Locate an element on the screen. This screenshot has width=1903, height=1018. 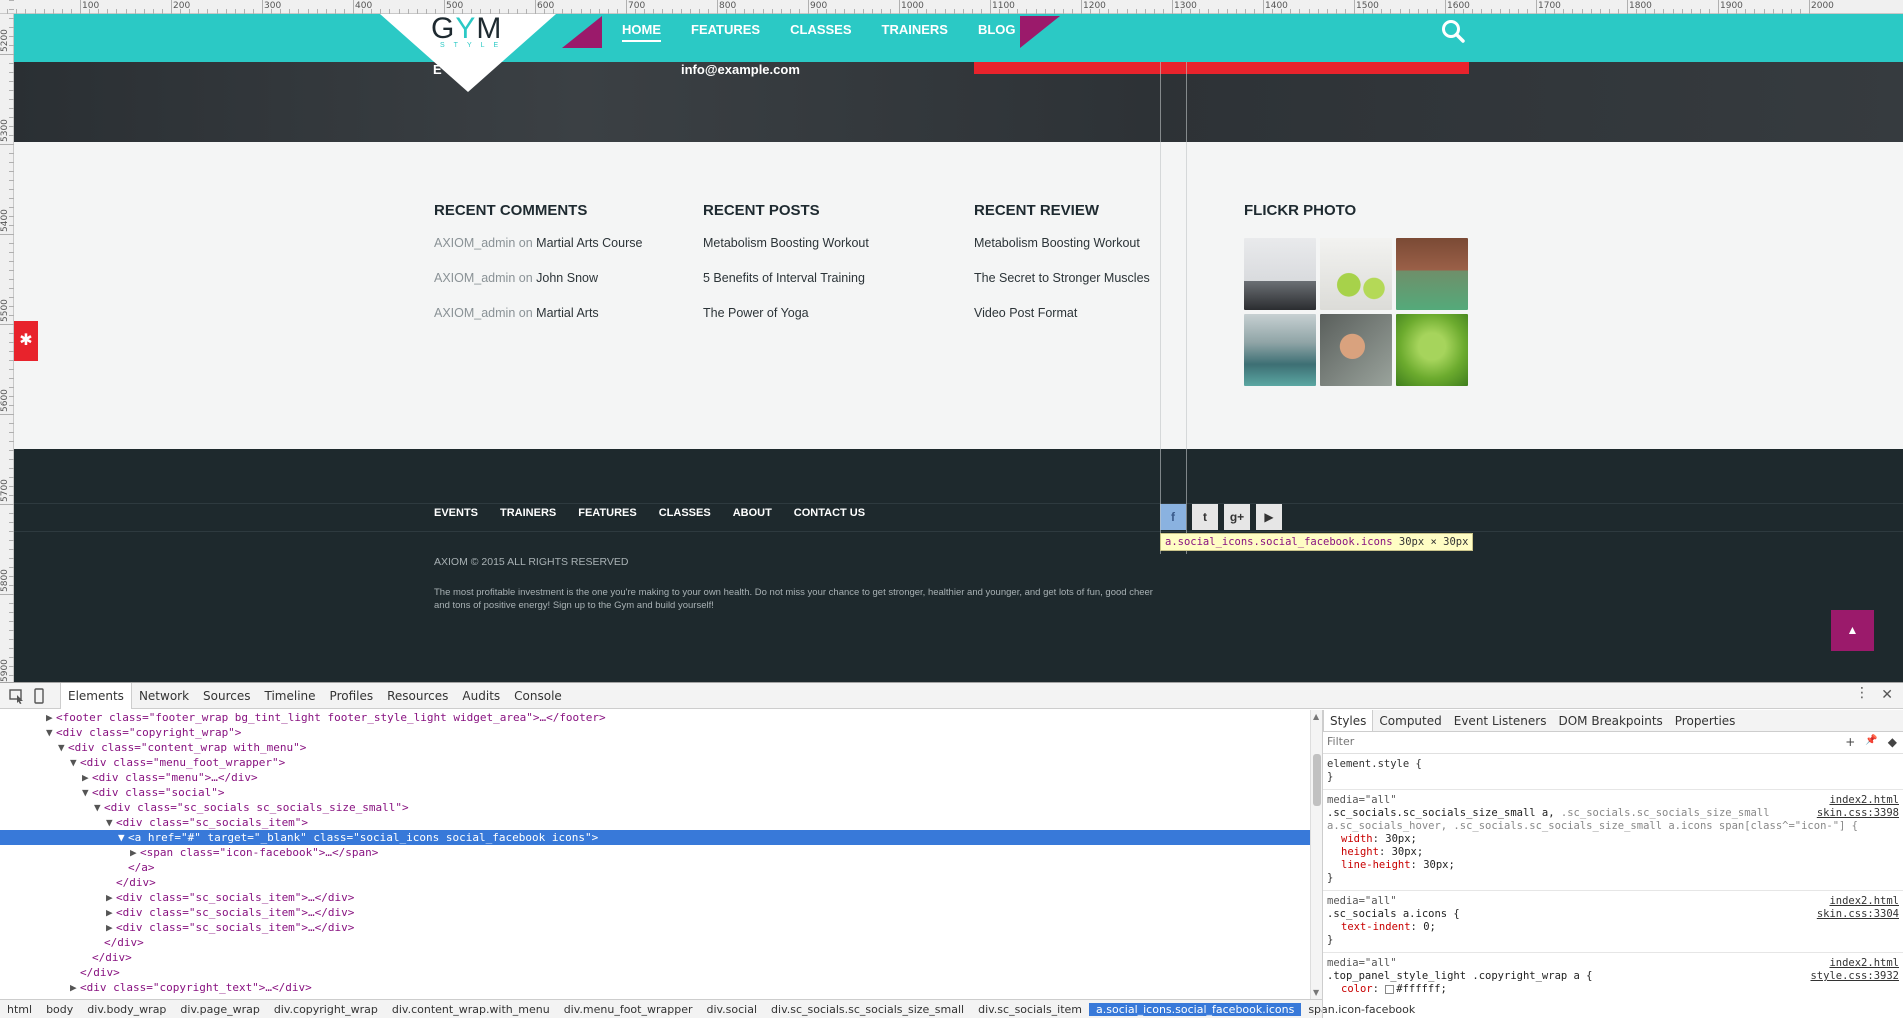
nav-item-classes: CLASSES is located at coordinates (820, 32).